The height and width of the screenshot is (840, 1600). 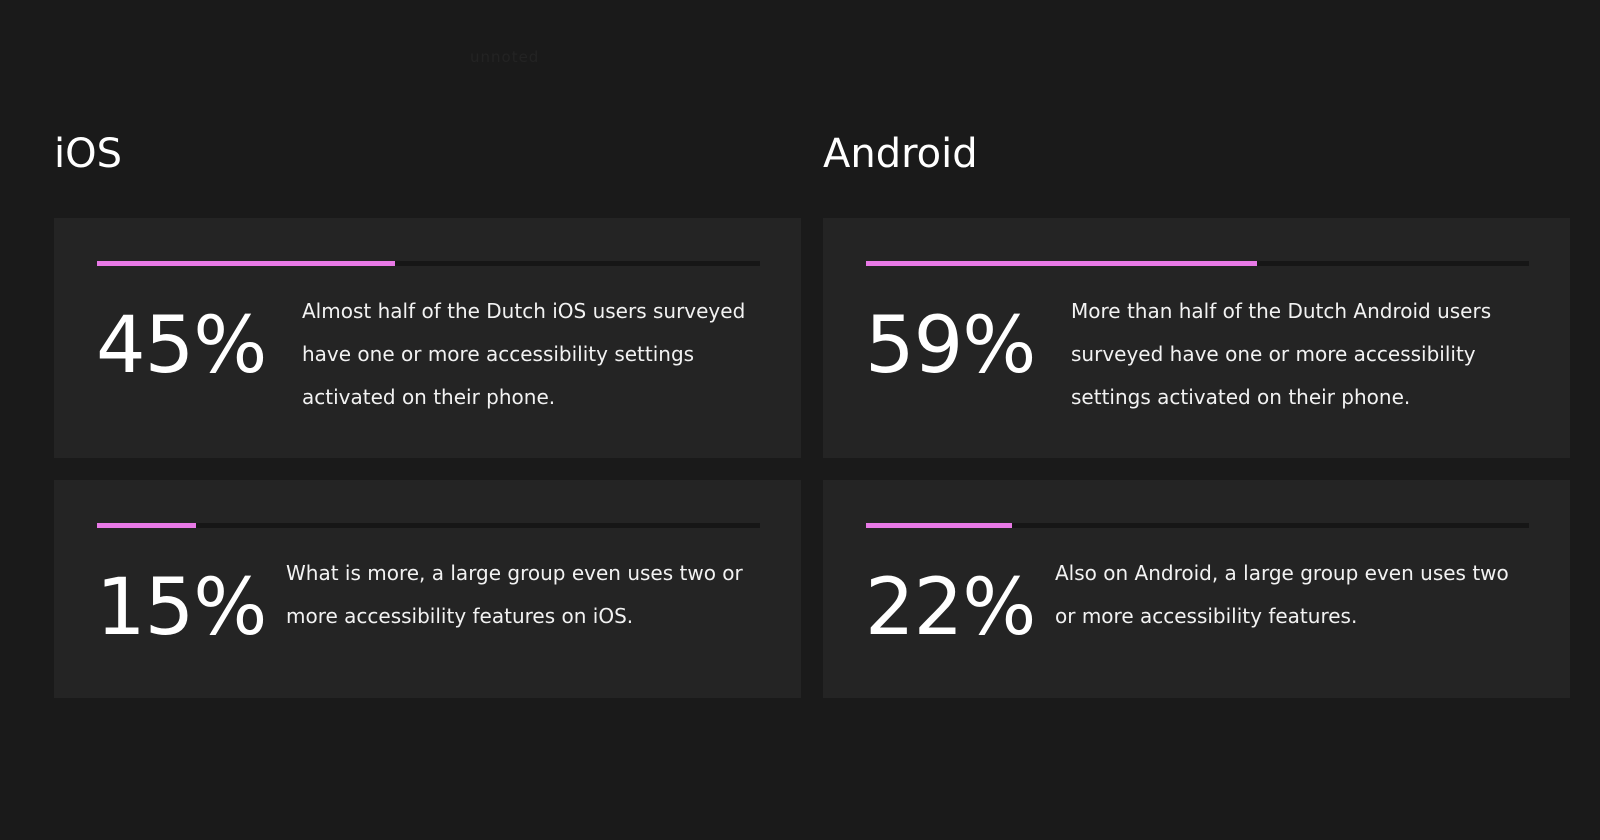 What do you see at coordinates (181, 608) in the screenshot?
I see `stat-value: 15%` at bounding box center [181, 608].